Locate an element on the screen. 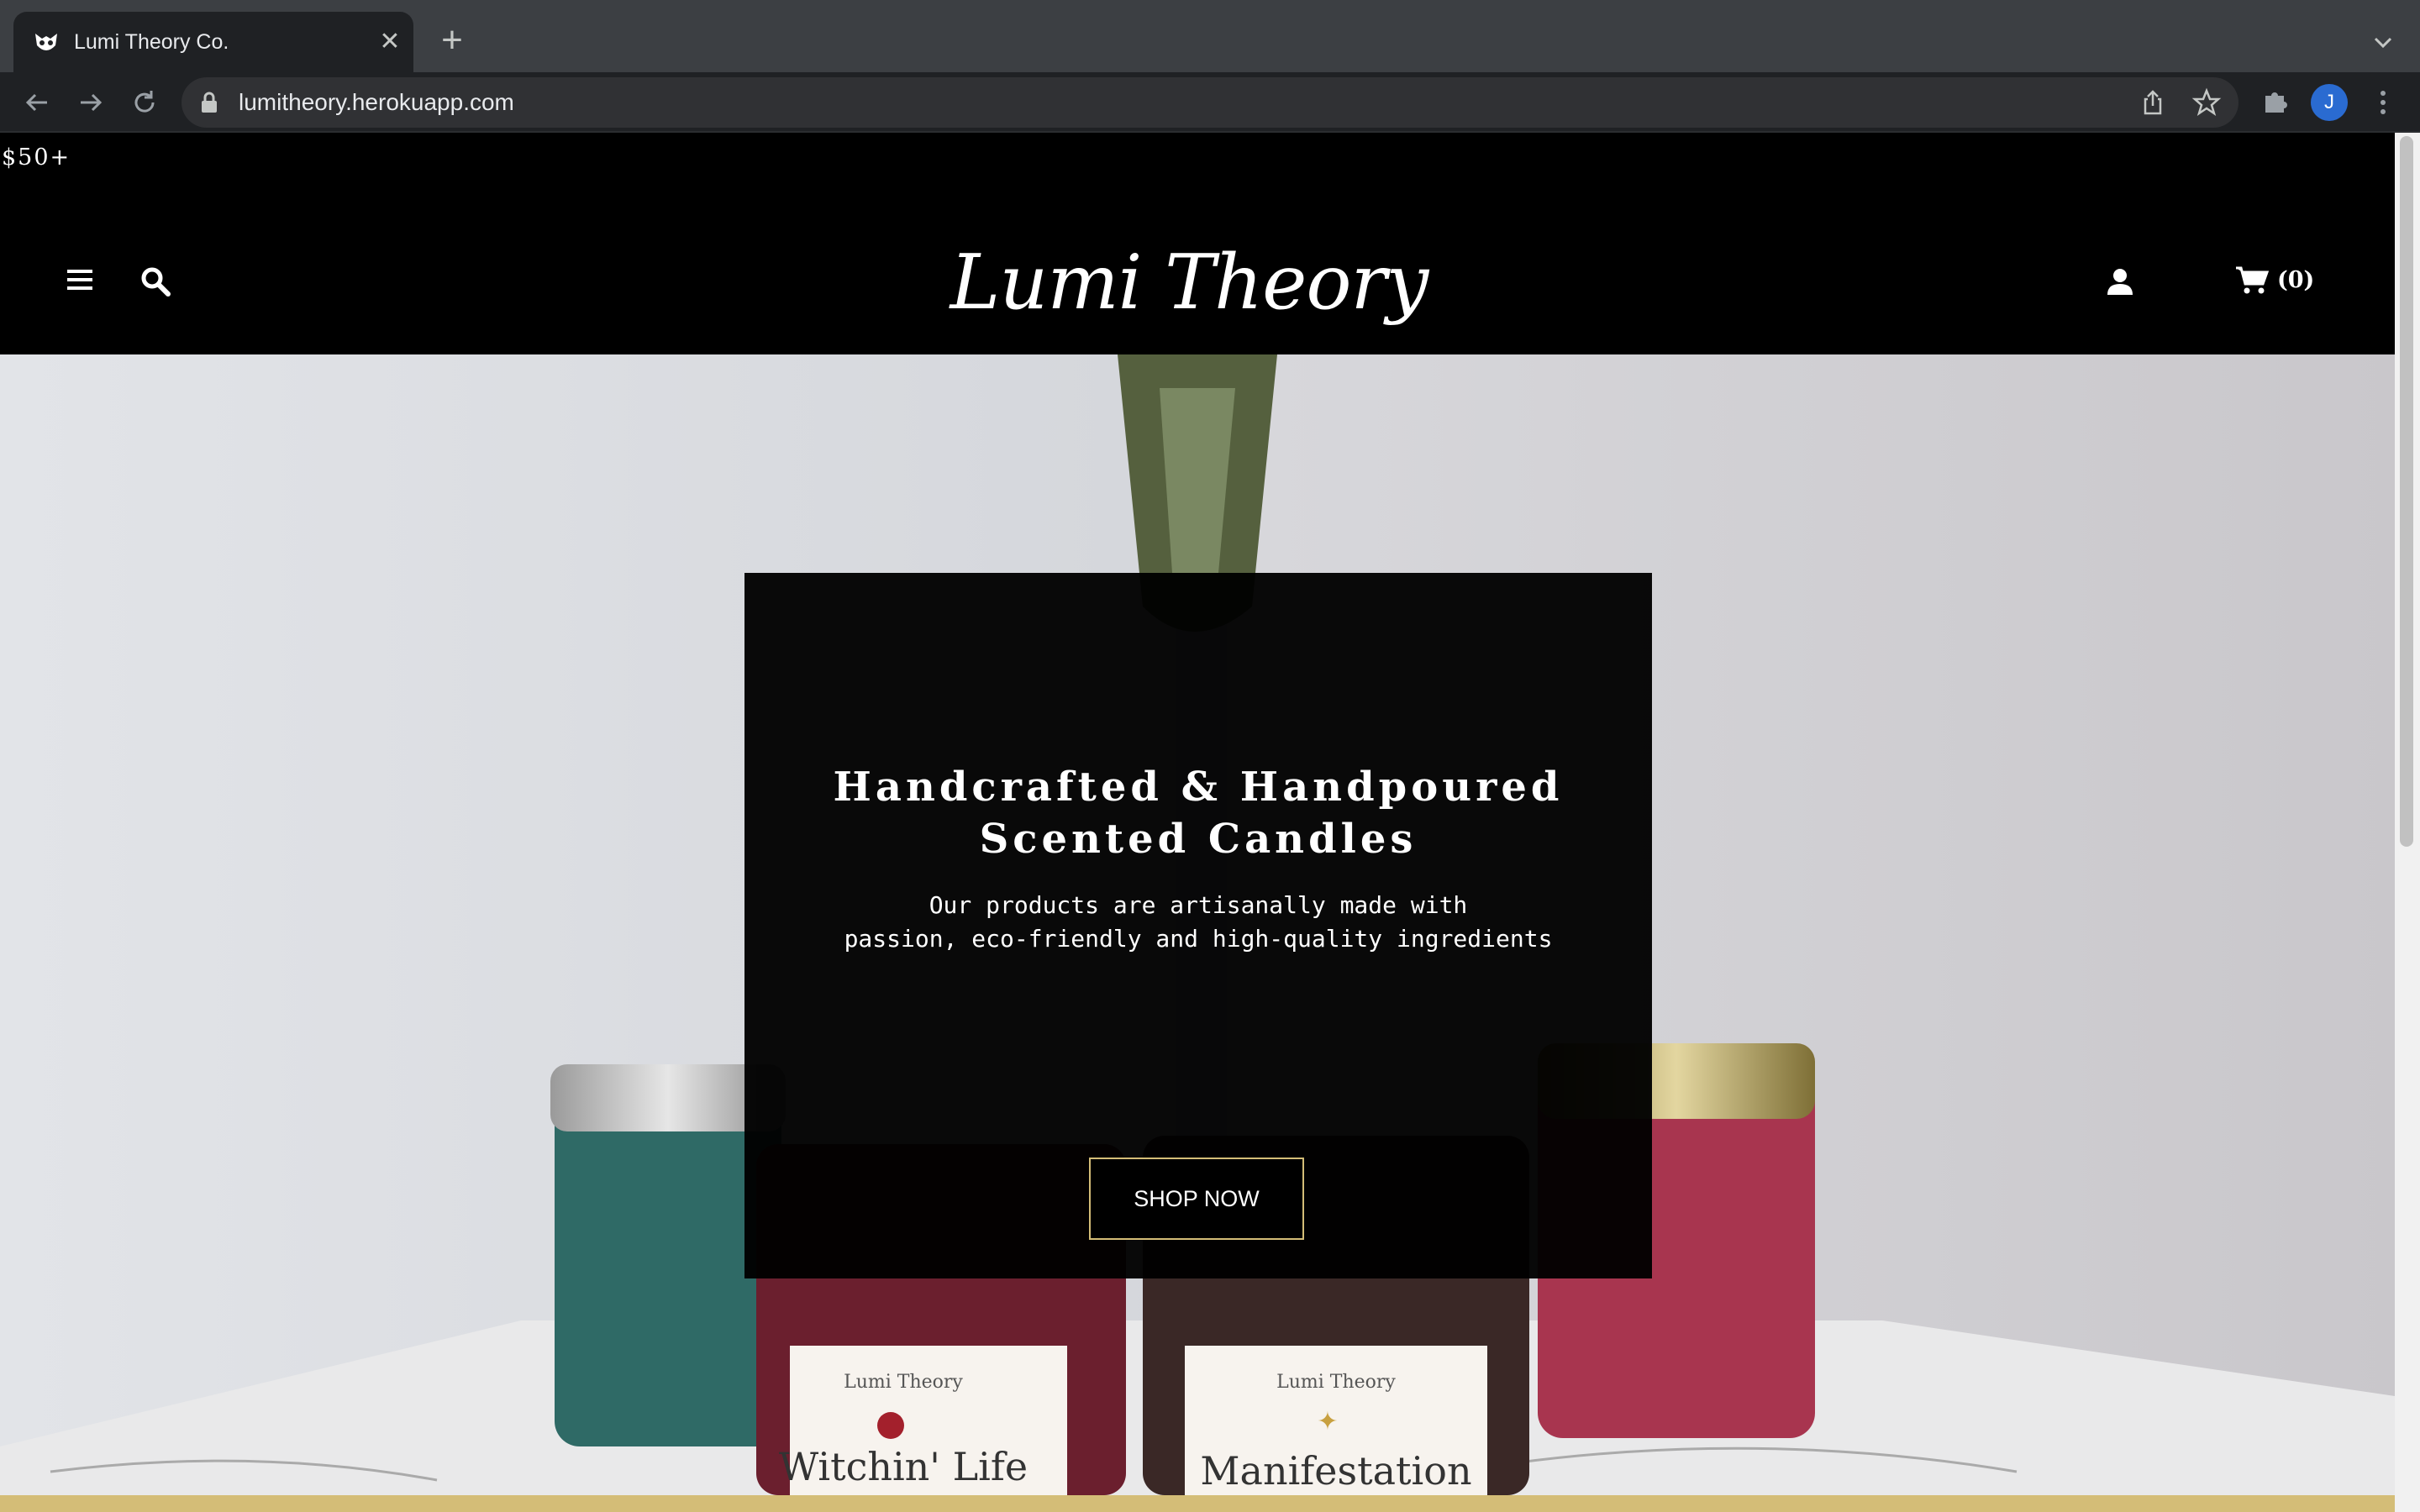  browser-tab: Lumi Theory Co. ✕ is located at coordinates (213, 42).